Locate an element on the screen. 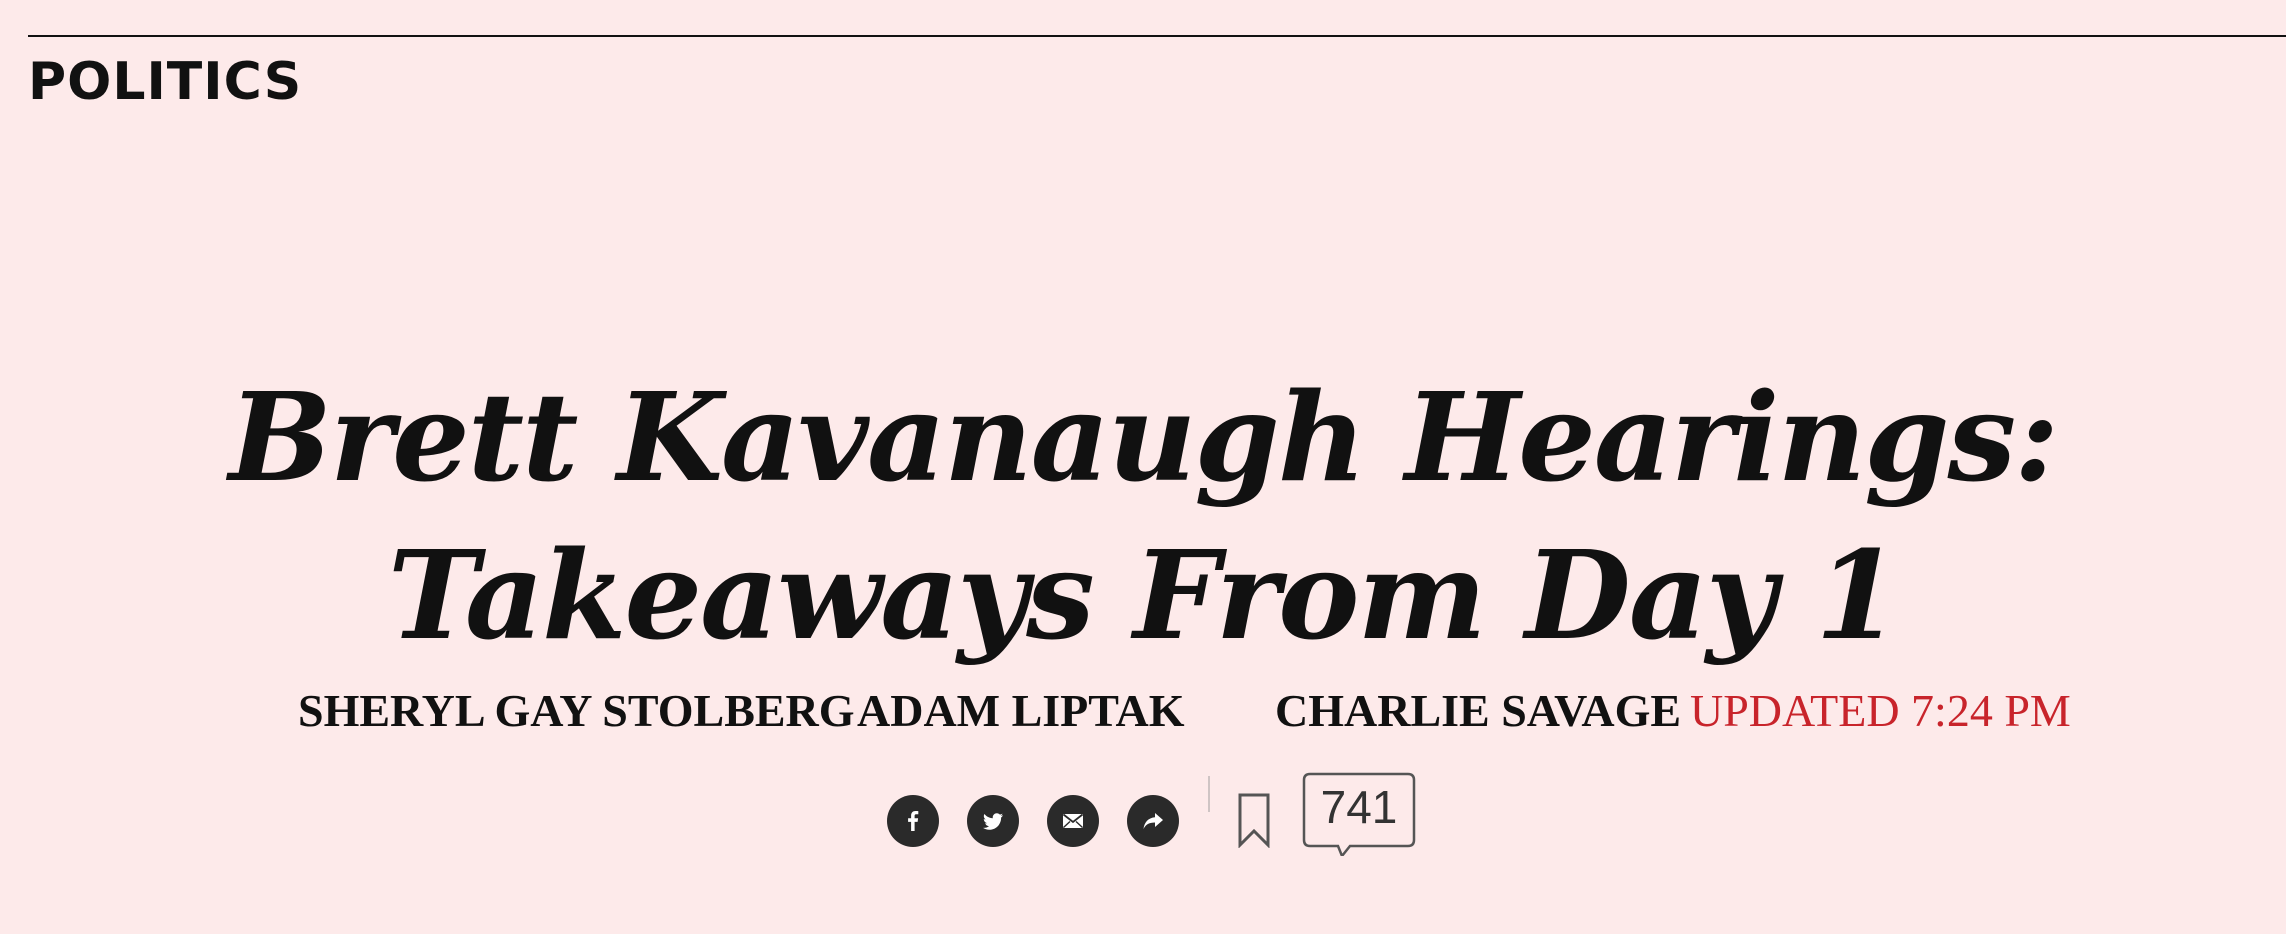 This screenshot has height=934, width=2286. facebook-icon is located at coordinates (913, 821).